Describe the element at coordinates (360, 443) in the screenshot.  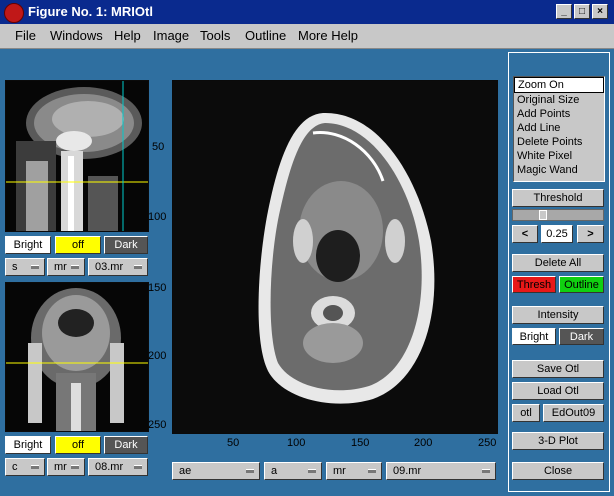
I see `x-tick: 150` at that location.